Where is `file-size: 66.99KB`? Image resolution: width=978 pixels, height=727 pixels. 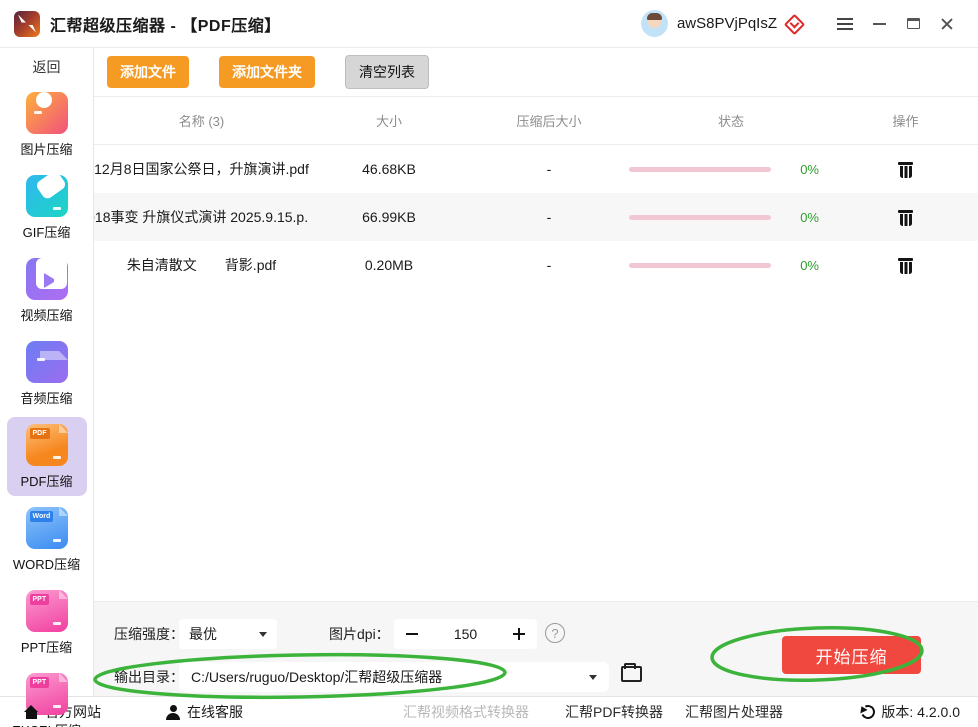 file-size: 66.99KB is located at coordinates (389, 217).